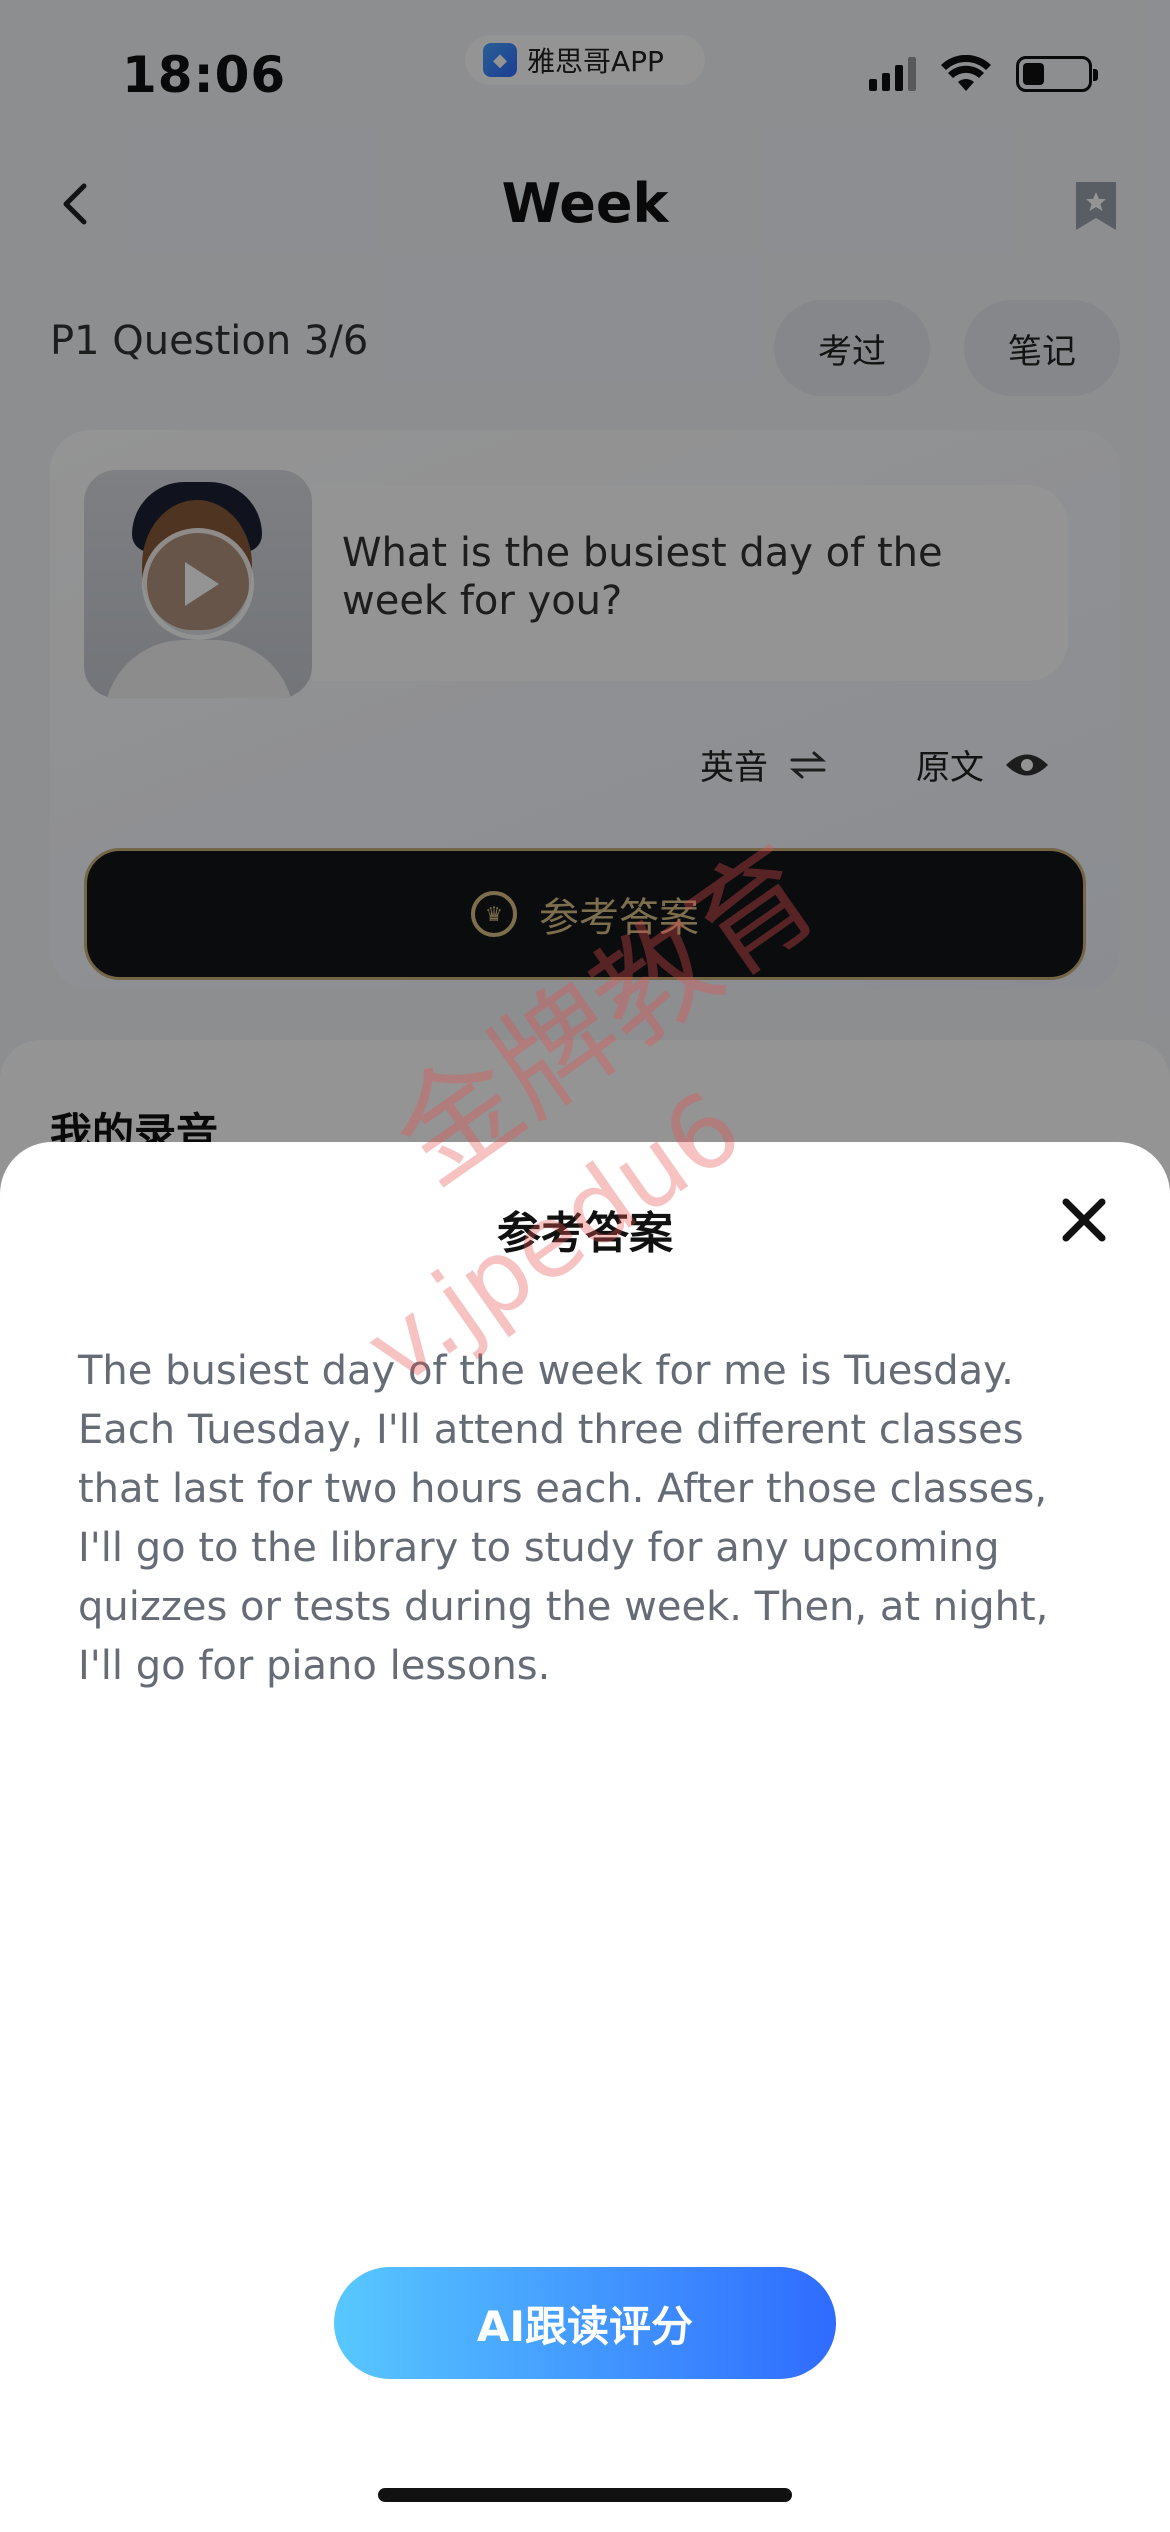 This screenshot has height=2532, width=1170. Describe the element at coordinates (585, 2495) in the screenshot. I see `home-indicator` at that location.